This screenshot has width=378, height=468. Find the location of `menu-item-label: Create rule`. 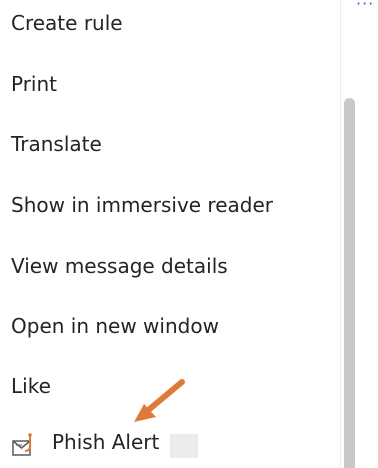

menu-item-label: Create rule is located at coordinates (67, 23).